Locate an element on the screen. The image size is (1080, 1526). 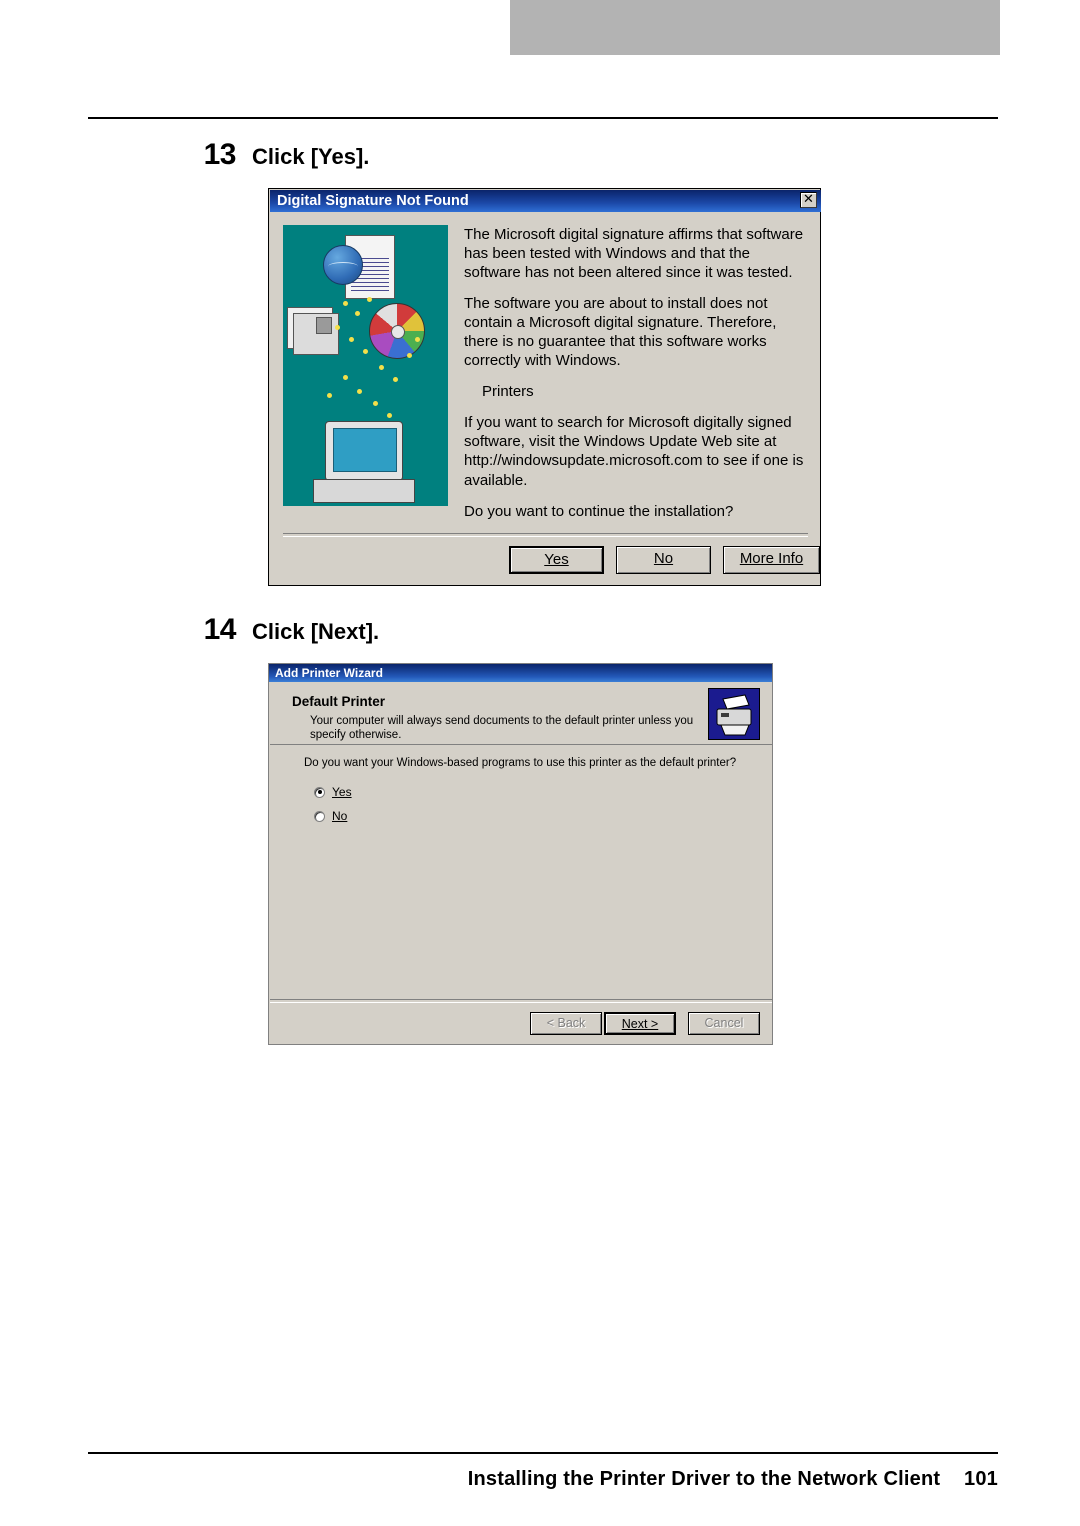
wizard-button-row: < Back Next > Cancel is located at coordinates (645, 1023).